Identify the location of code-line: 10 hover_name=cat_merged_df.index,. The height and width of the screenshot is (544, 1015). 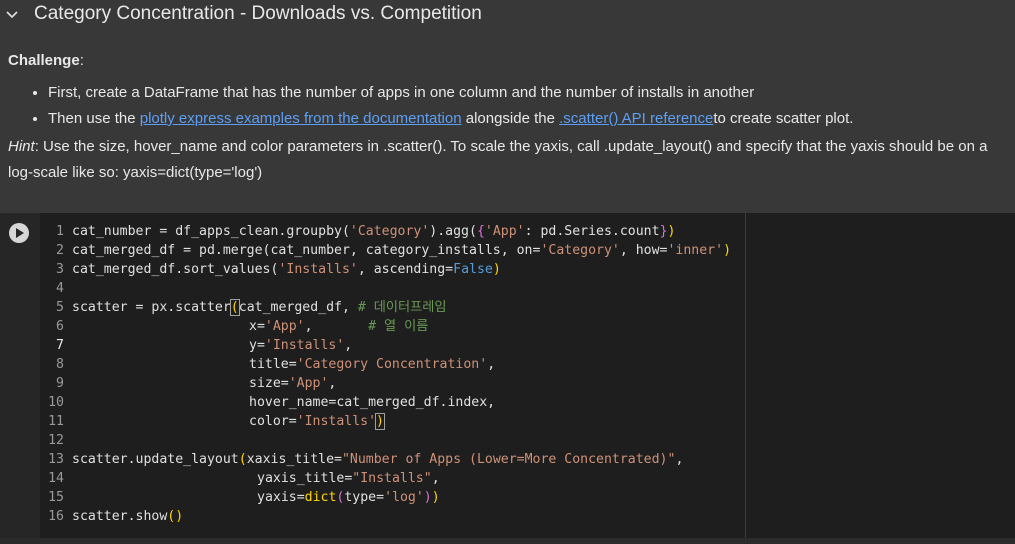
(527, 402).